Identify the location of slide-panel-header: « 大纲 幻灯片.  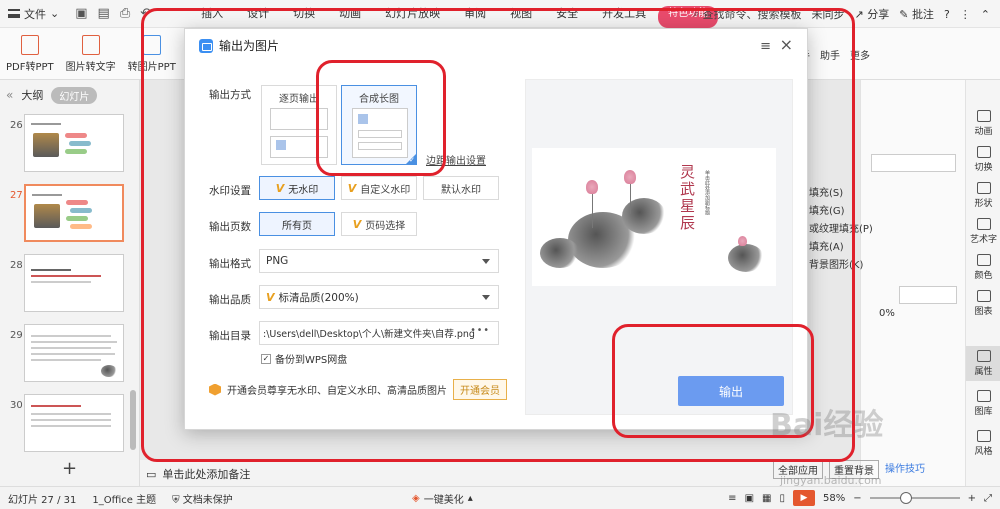
(69, 95).